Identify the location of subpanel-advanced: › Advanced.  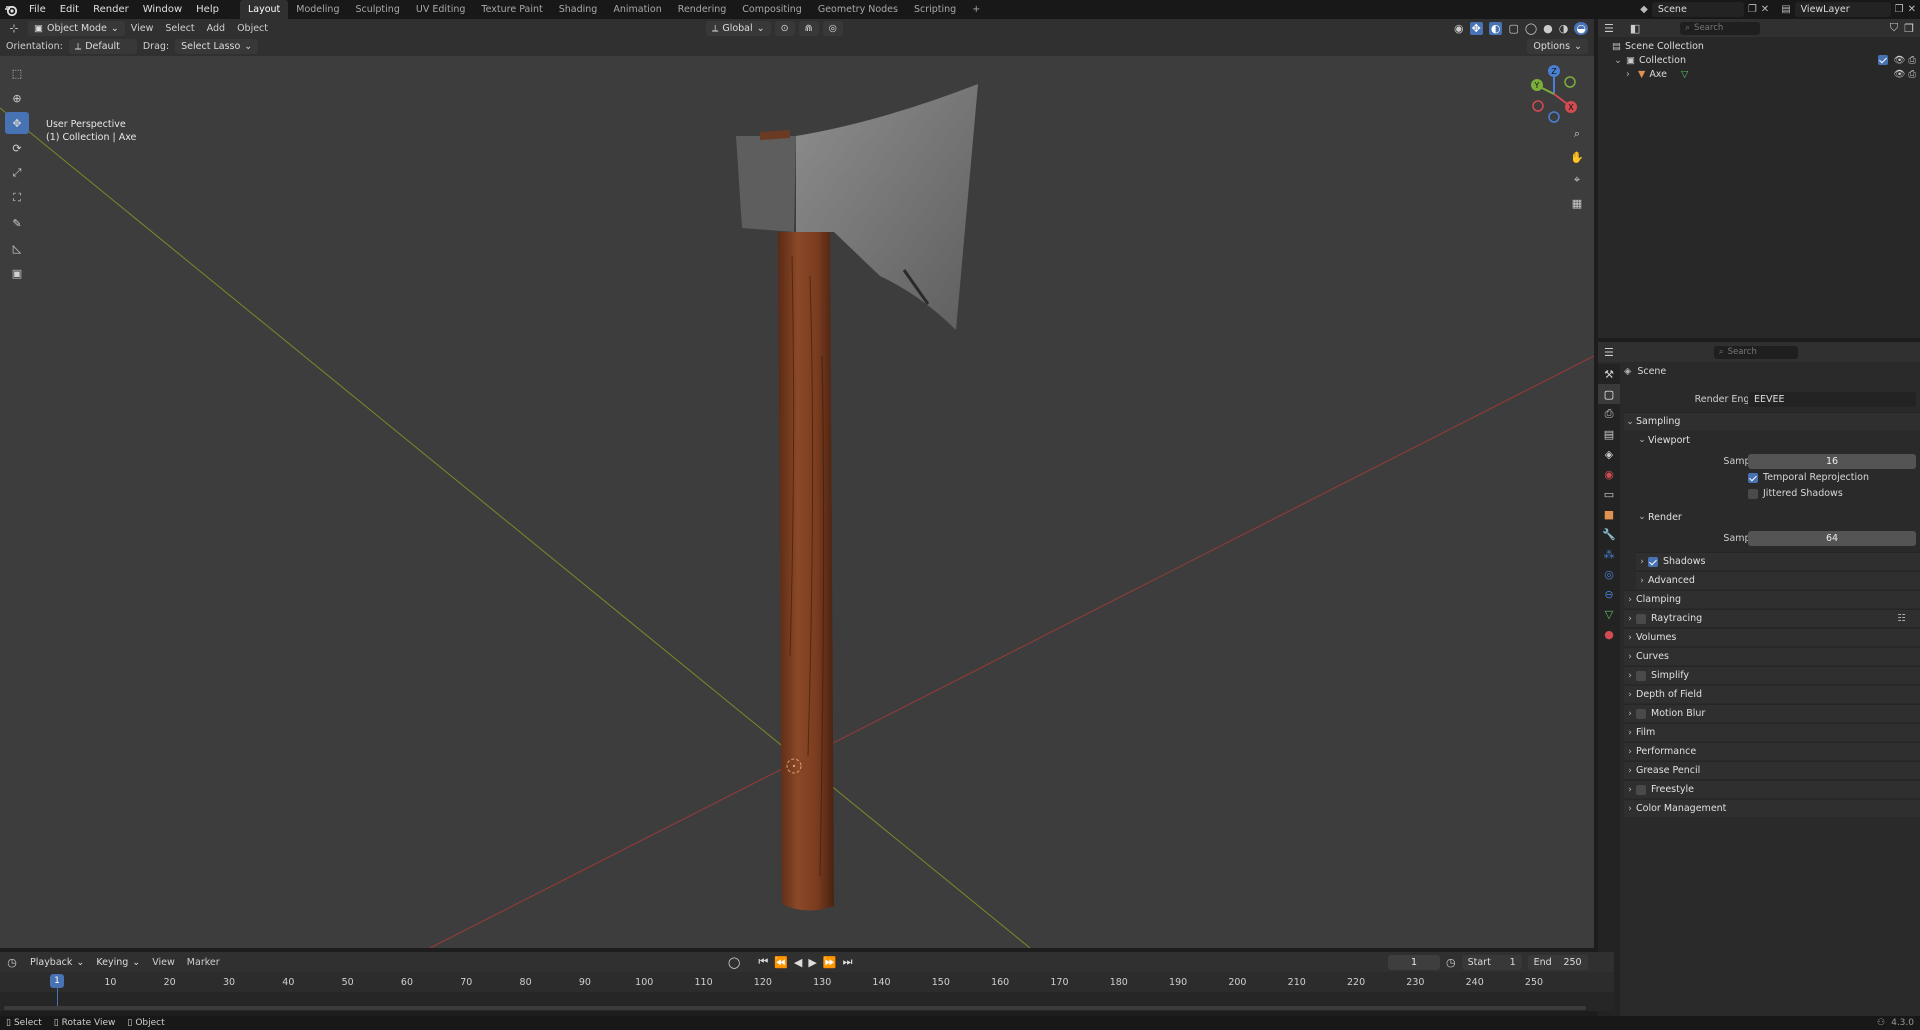
(1778, 580).